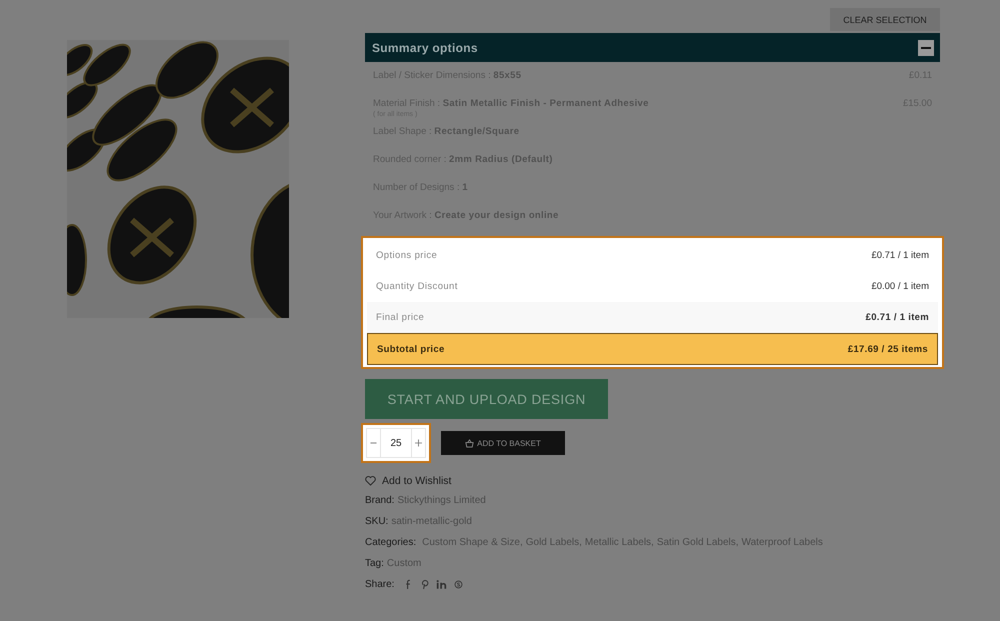 This screenshot has width=1000, height=621. I want to click on collapse-icon, so click(926, 48).